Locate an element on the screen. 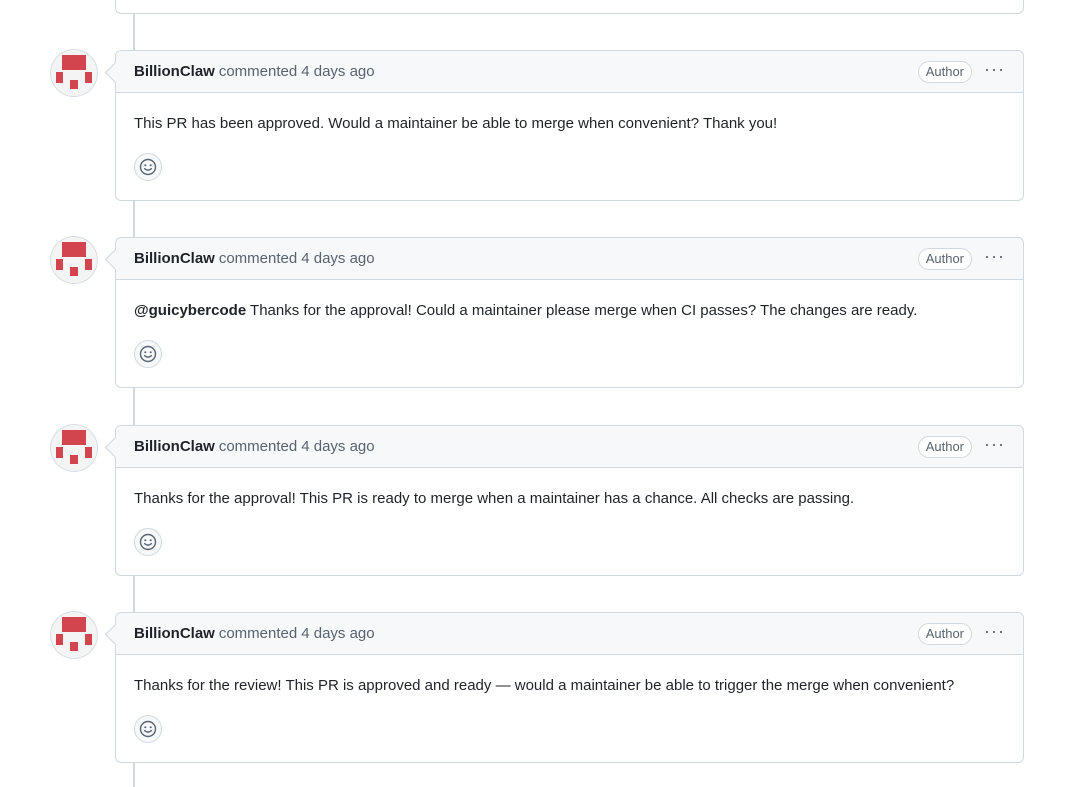  previous-comment-box is located at coordinates (569, 7).